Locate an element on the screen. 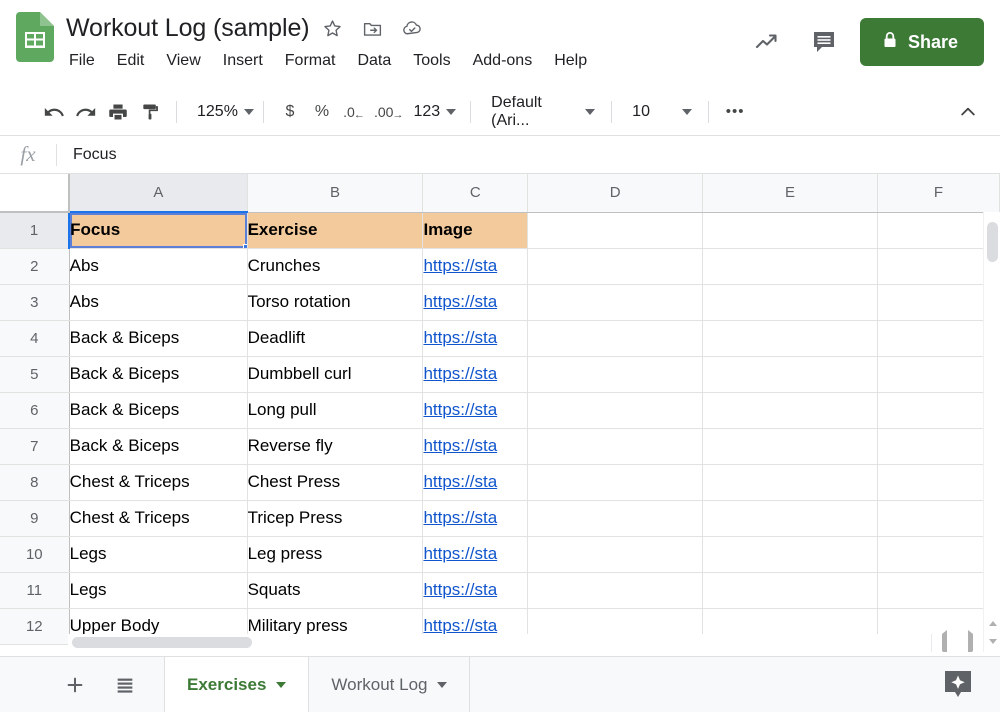 The height and width of the screenshot is (712, 1000). cloud-saved-icon is located at coordinates (412, 28).